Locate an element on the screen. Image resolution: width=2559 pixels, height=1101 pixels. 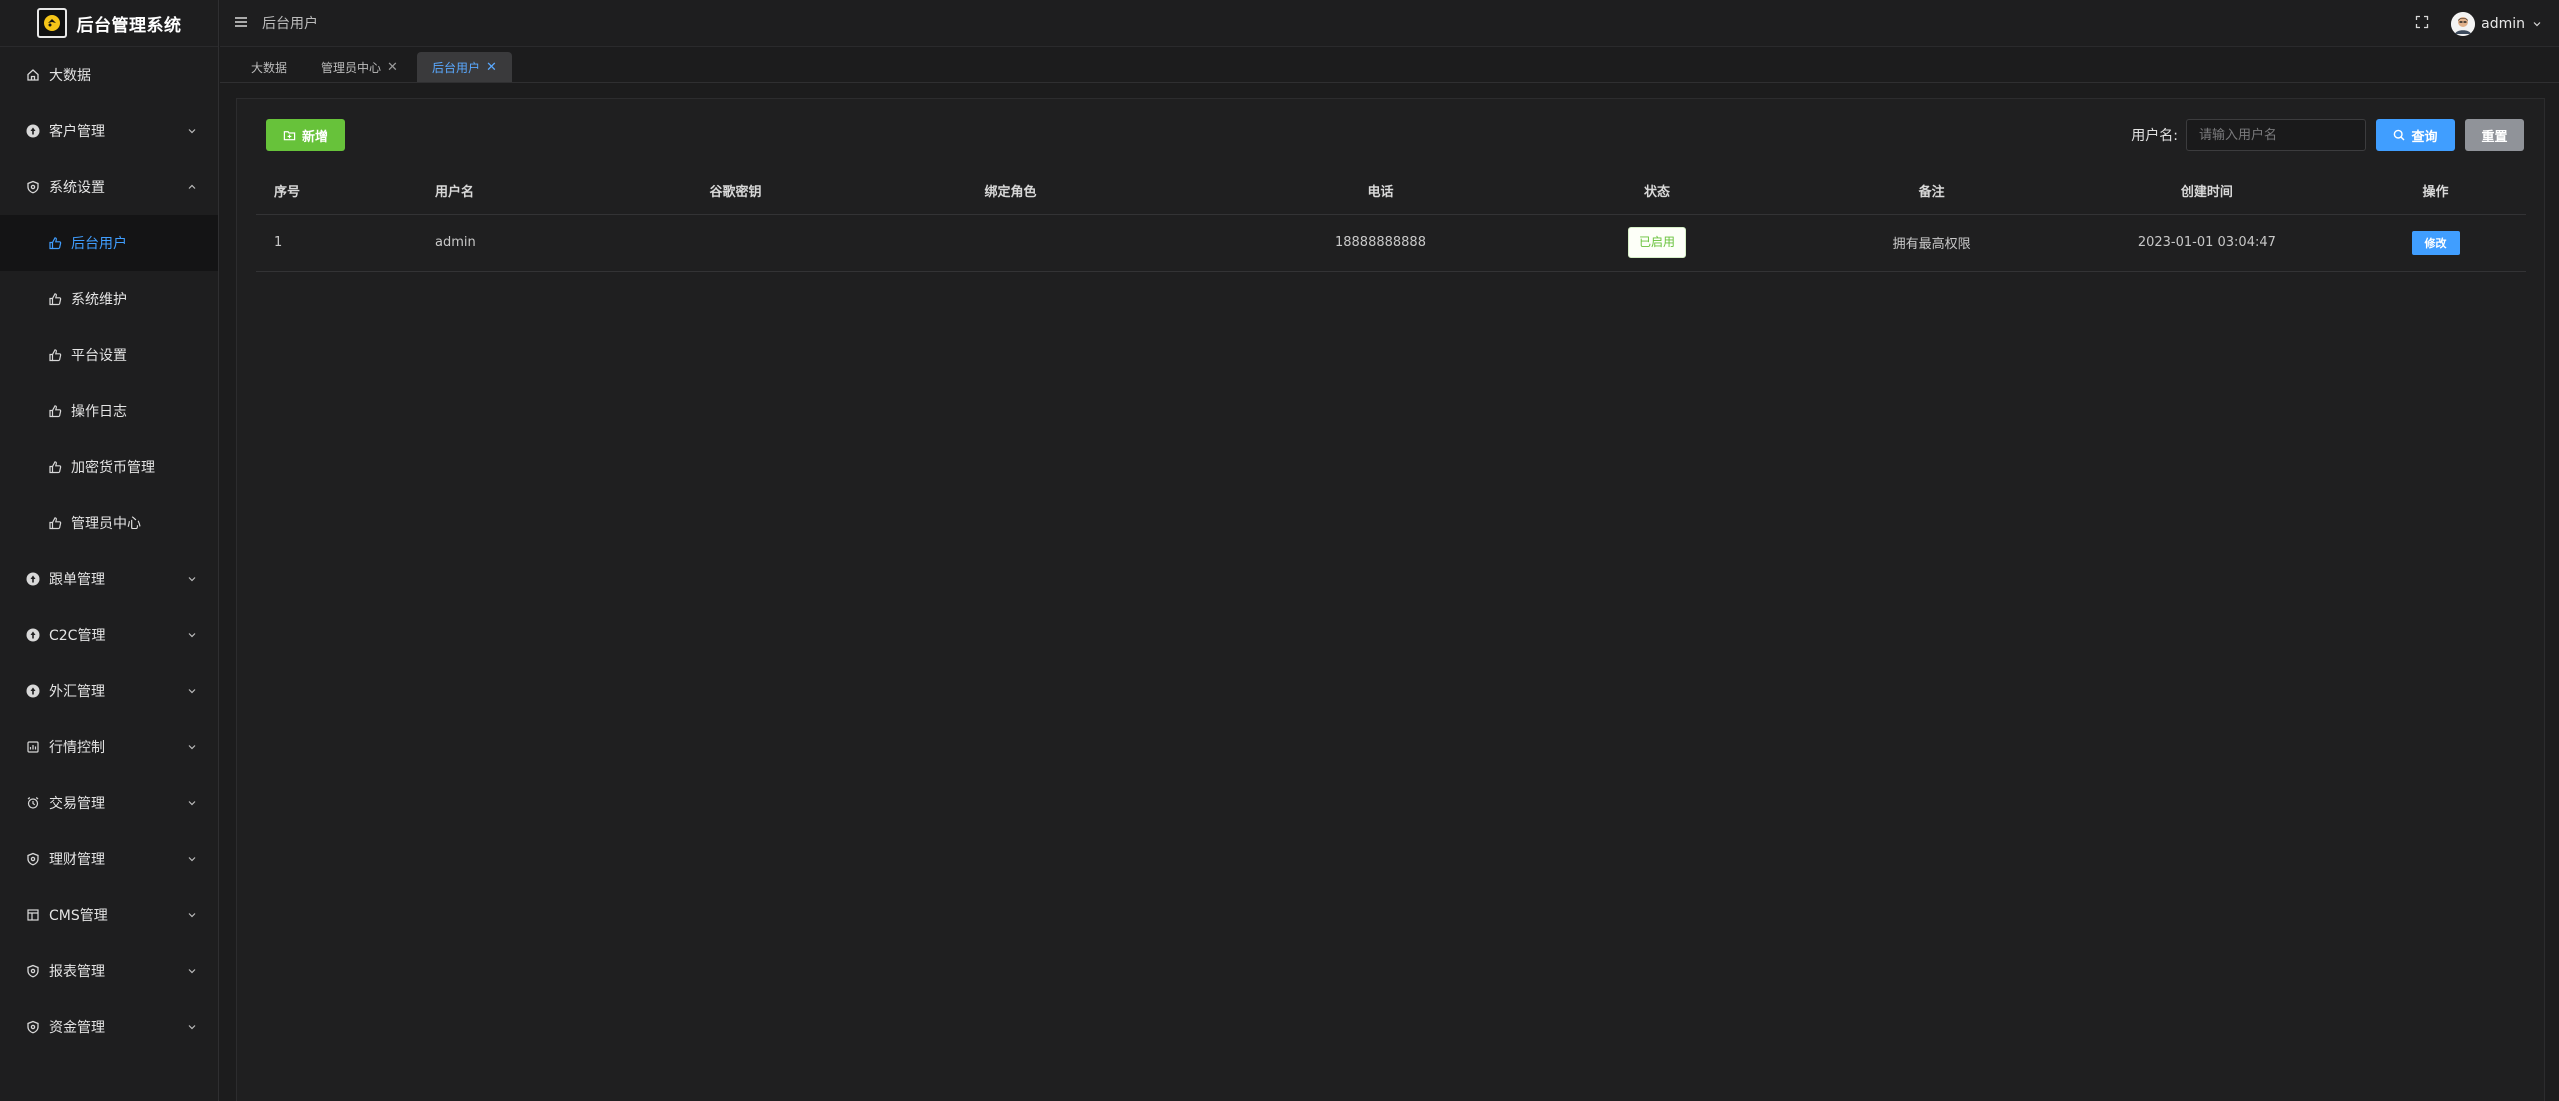
sidebar-item-admin-users: 后台用户 is located at coordinates (109, 243).